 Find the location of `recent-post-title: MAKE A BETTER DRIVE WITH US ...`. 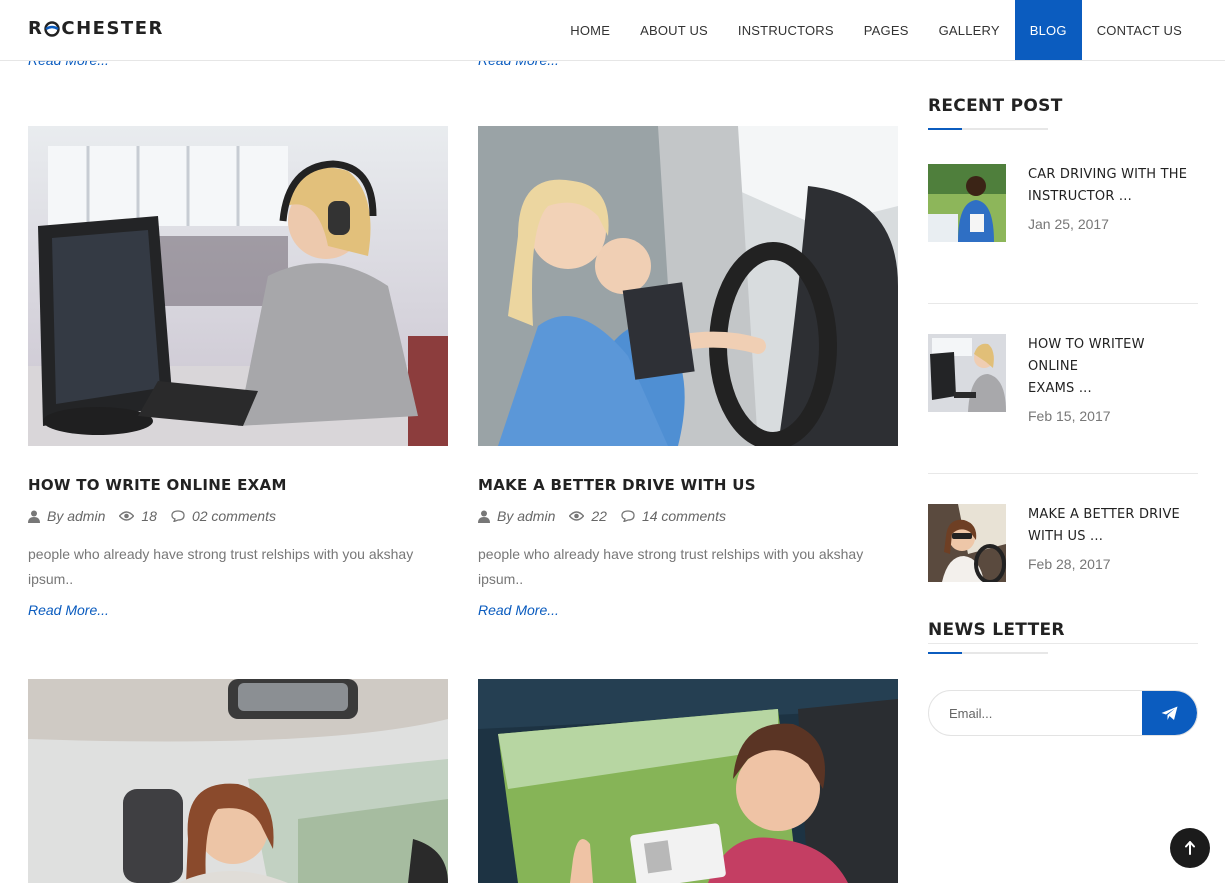

recent-post-title: MAKE A BETTER DRIVE WITH US ... is located at coordinates (1104, 526).